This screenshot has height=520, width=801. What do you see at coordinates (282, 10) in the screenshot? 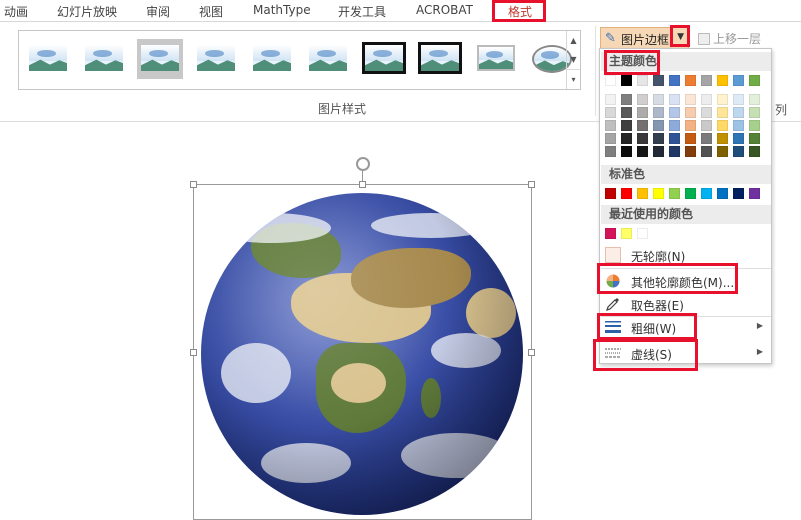
I see `tab-mathtype: MathType` at bounding box center [282, 10].